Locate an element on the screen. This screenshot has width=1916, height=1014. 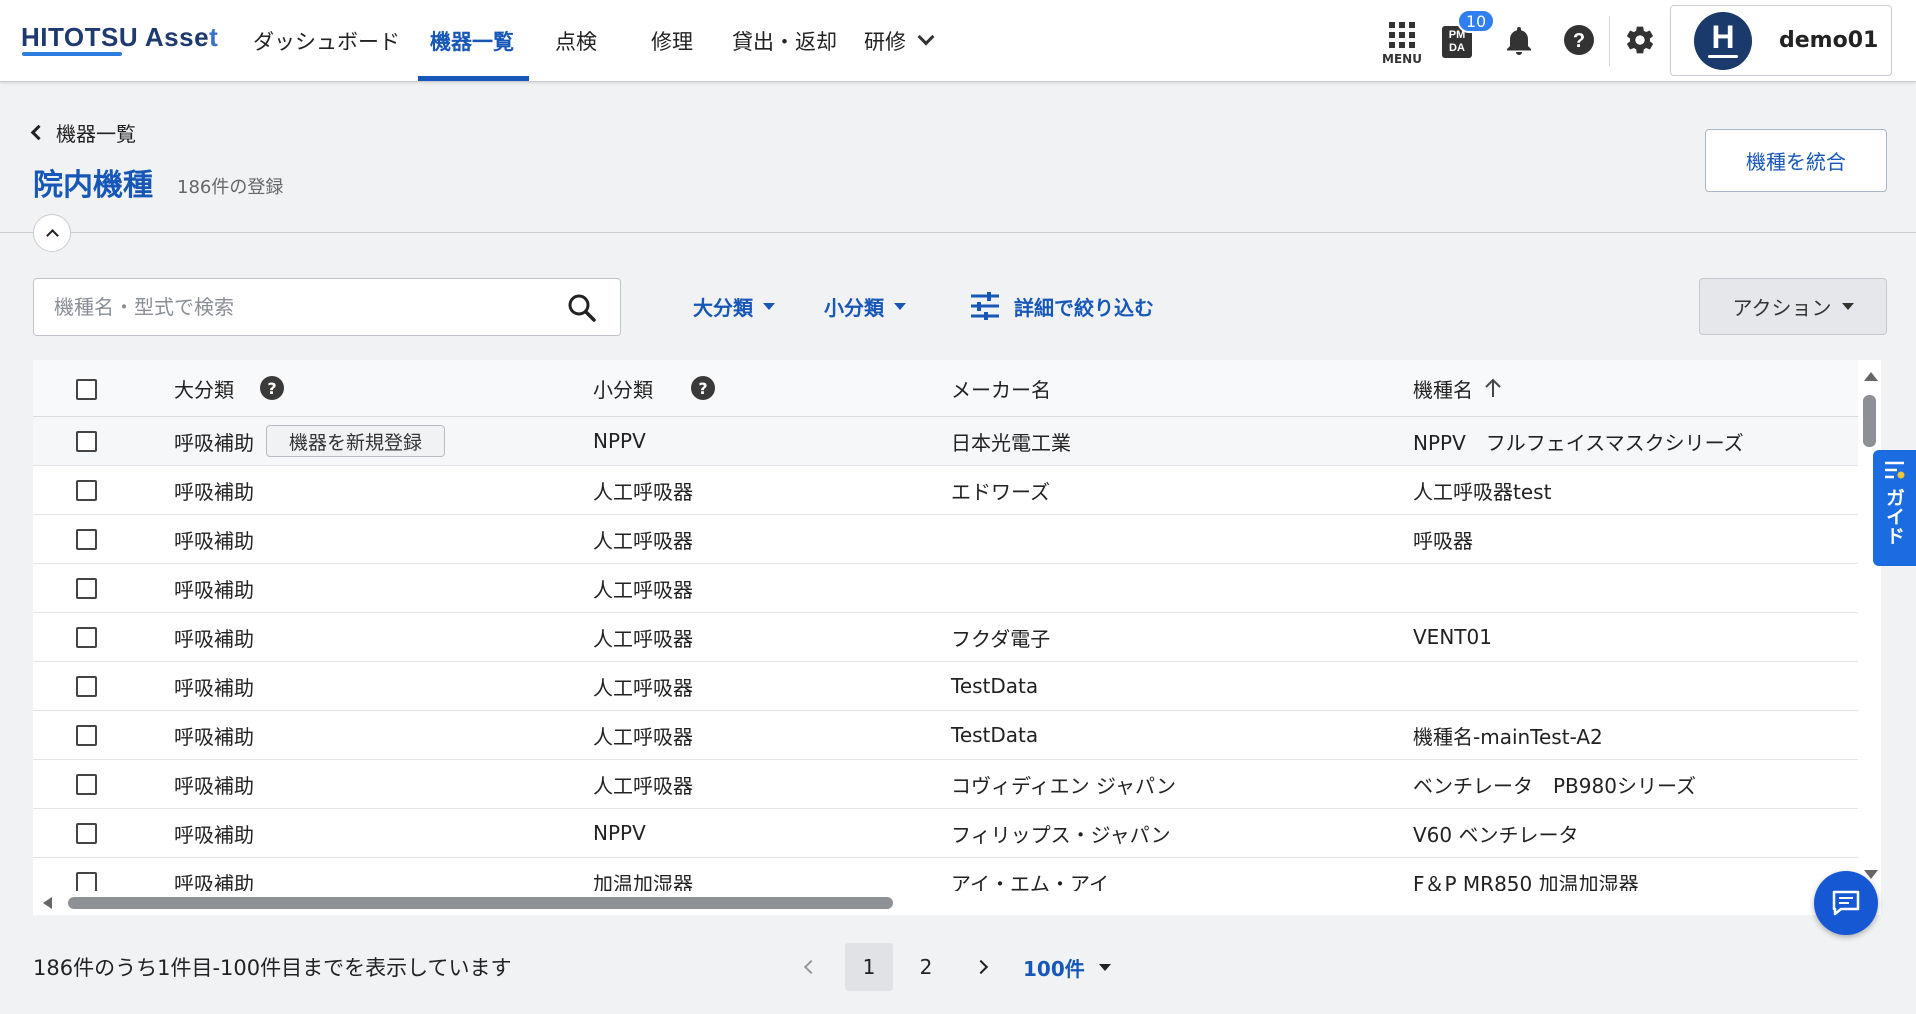
select-all-checkbox is located at coordinates (86, 389).